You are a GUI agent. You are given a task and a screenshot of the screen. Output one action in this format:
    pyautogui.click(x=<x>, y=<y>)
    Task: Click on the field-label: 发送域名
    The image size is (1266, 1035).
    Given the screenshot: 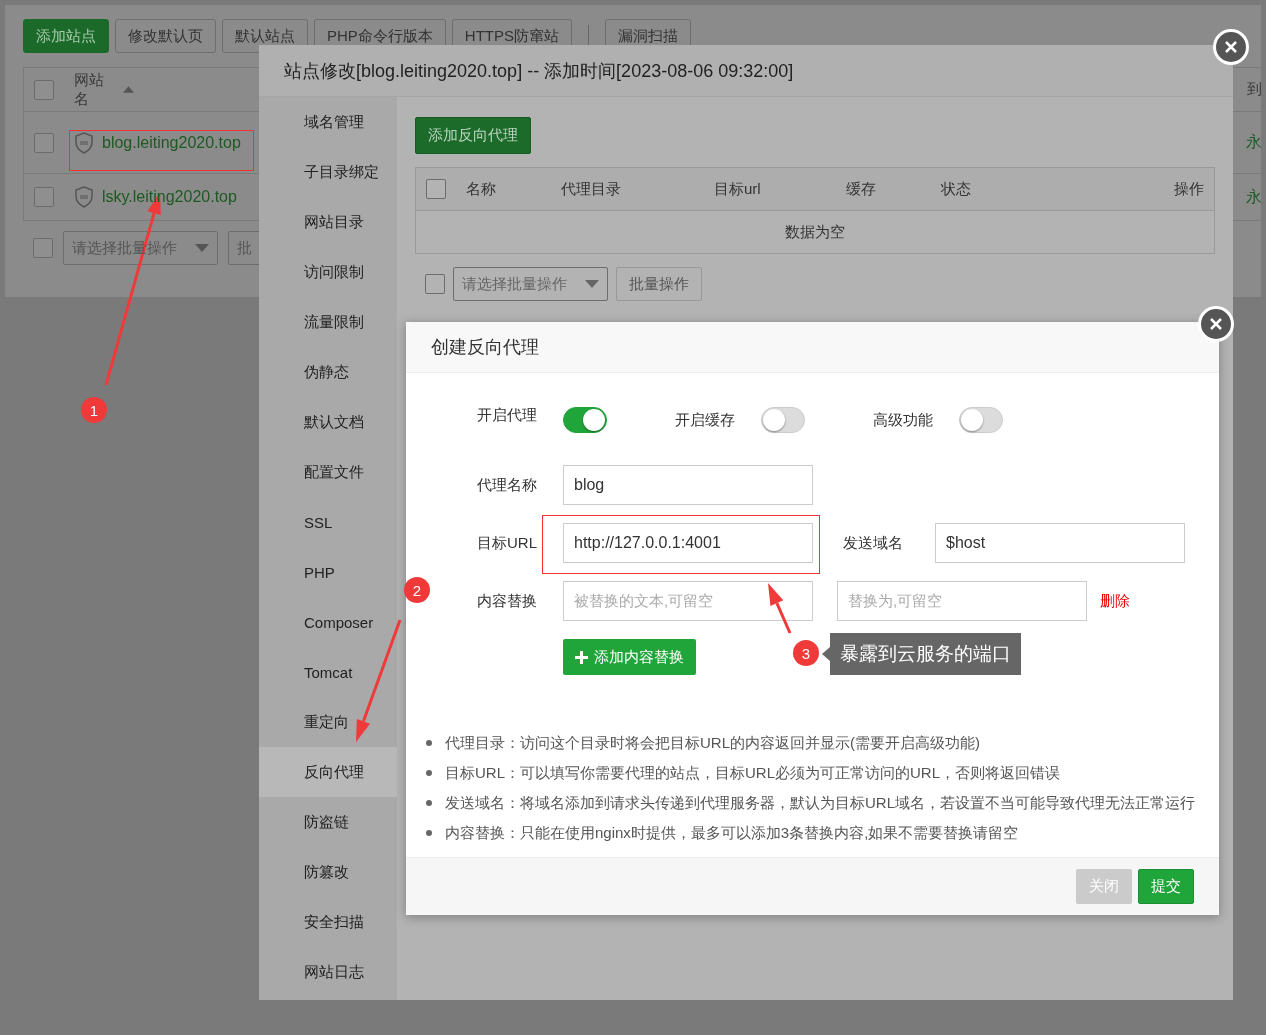 What is the action you would take?
    pyautogui.click(x=873, y=543)
    